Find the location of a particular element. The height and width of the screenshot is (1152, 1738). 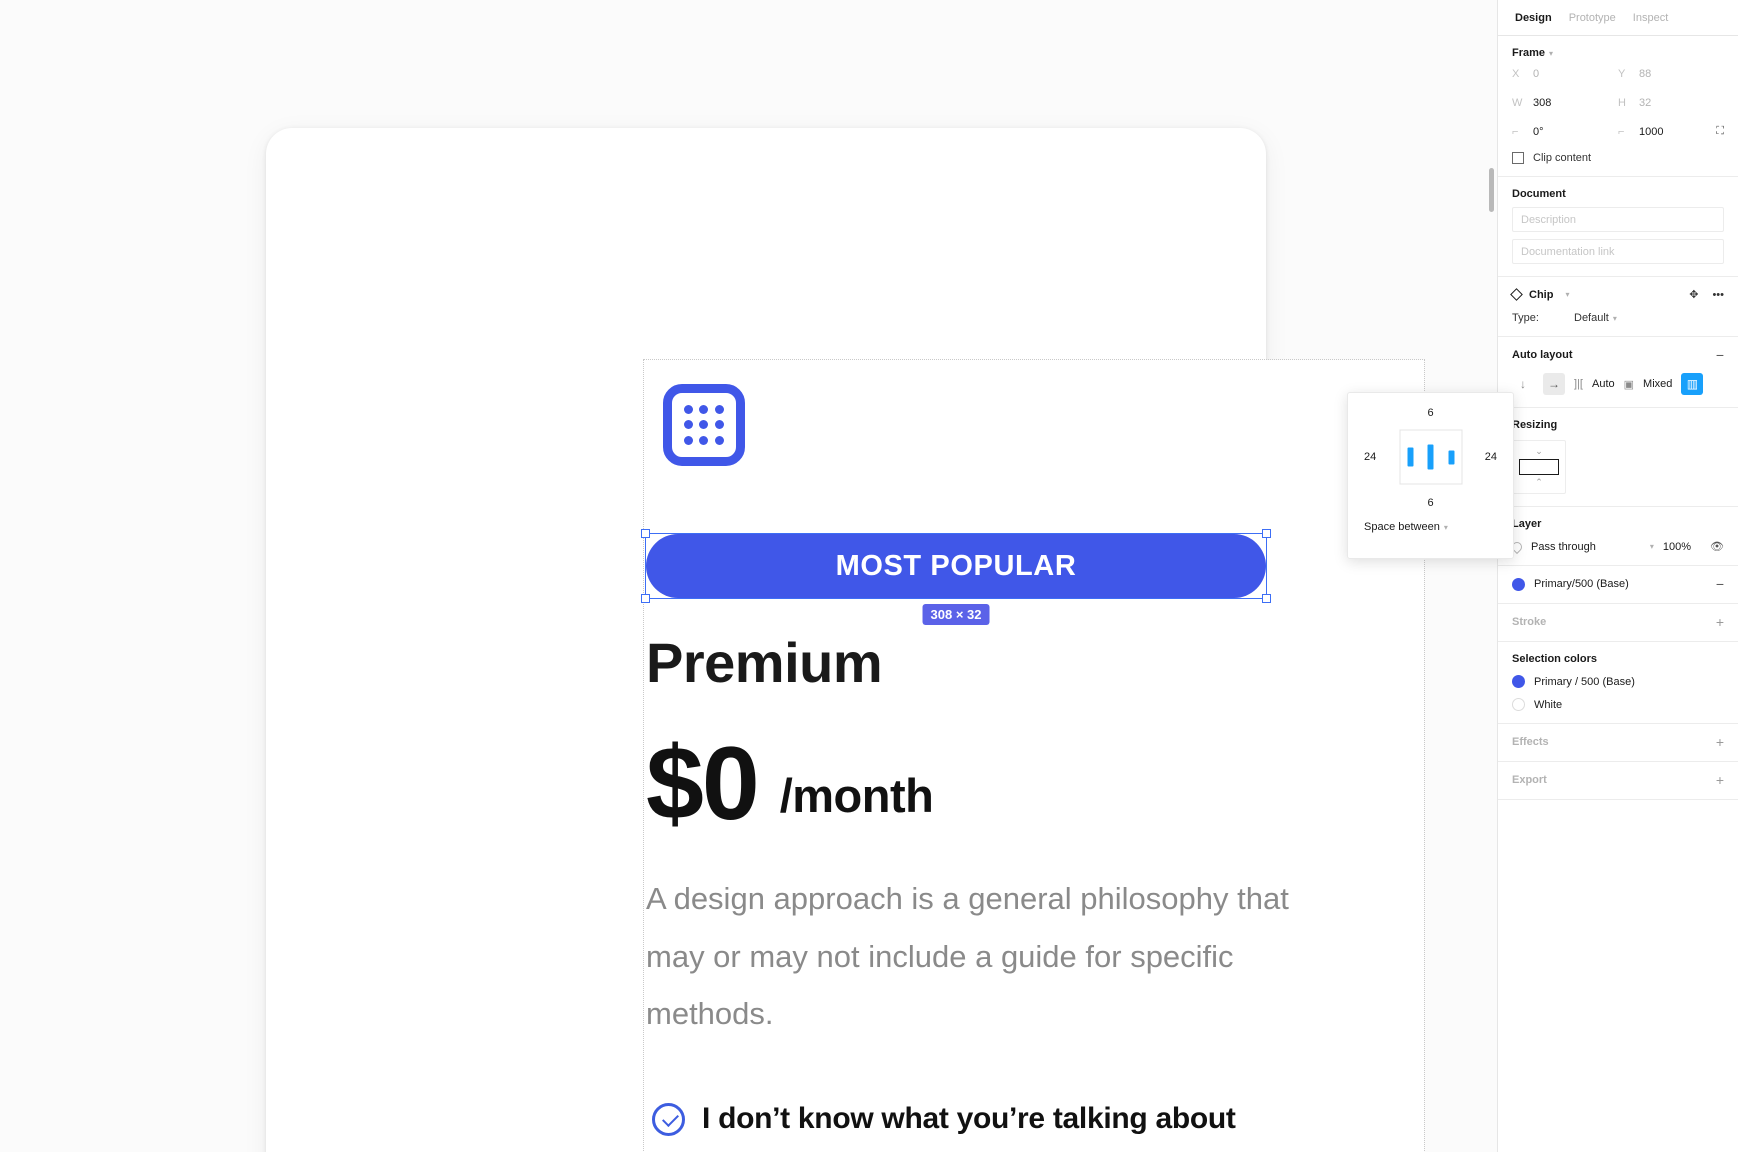

resizing-stepper: ⌄ ⌃ is located at coordinates (1539, 467).